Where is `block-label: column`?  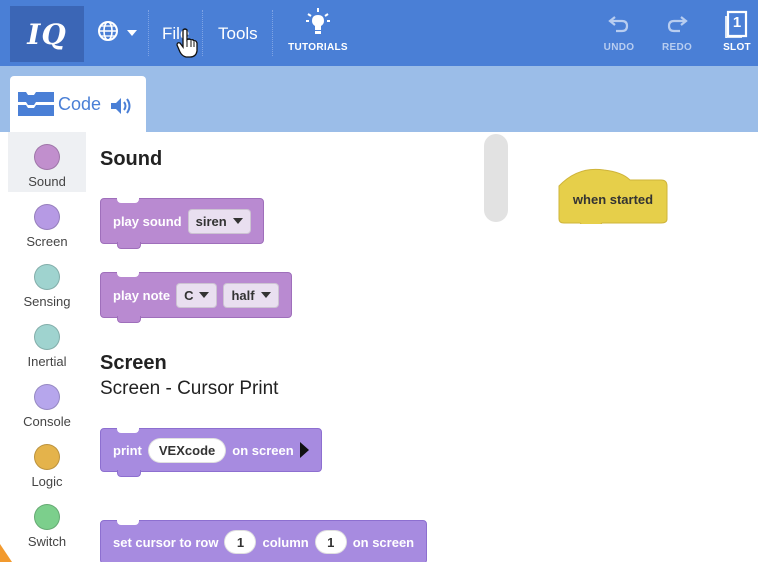
block-label: column is located at coordinates (285, 542).